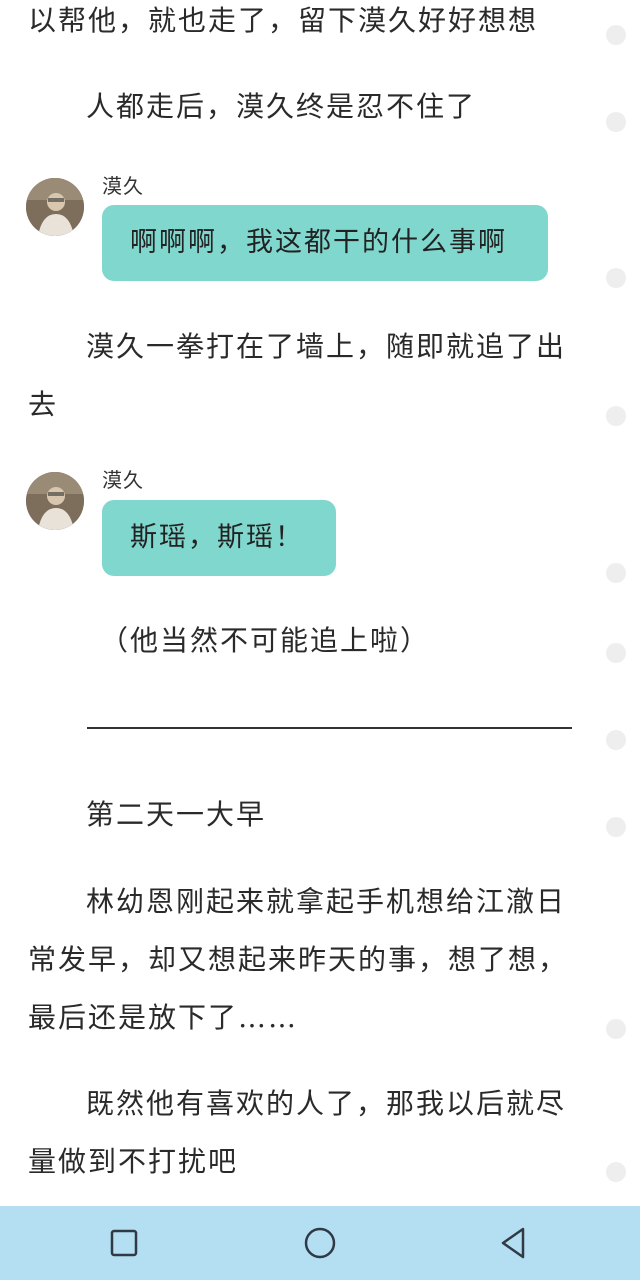 This screenshot has height=1280, width=640. What do you see at coordinates (281, 106) in the screenshot?
I see `story-paragraph: 人都走后，漠久终是忍不住了` at bounding box center [281, 106].